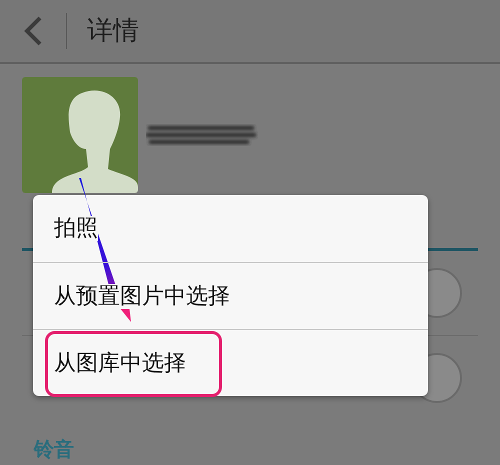 This screenshot has height=465, width=500. Describe the element at coordinates (230, 362) in the screenshot. I see `menu-option: 从图库中选择` at that location.